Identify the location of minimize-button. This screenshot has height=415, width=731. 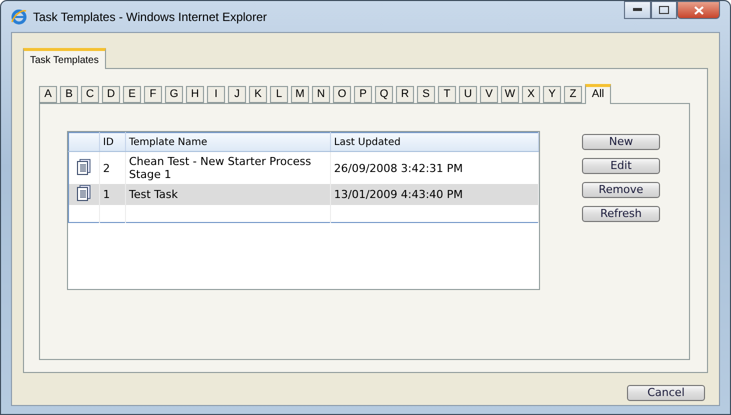
(637, 10).